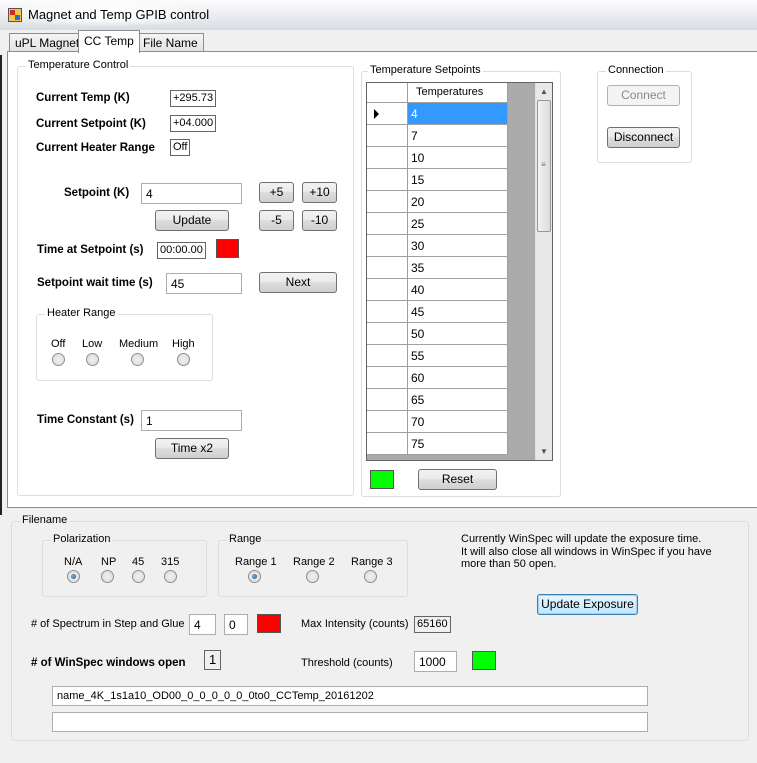  What do you see at coordinates (350, 722) in the screenshot?
I see `filename-secondary-field` at bounding box center [350, 722].